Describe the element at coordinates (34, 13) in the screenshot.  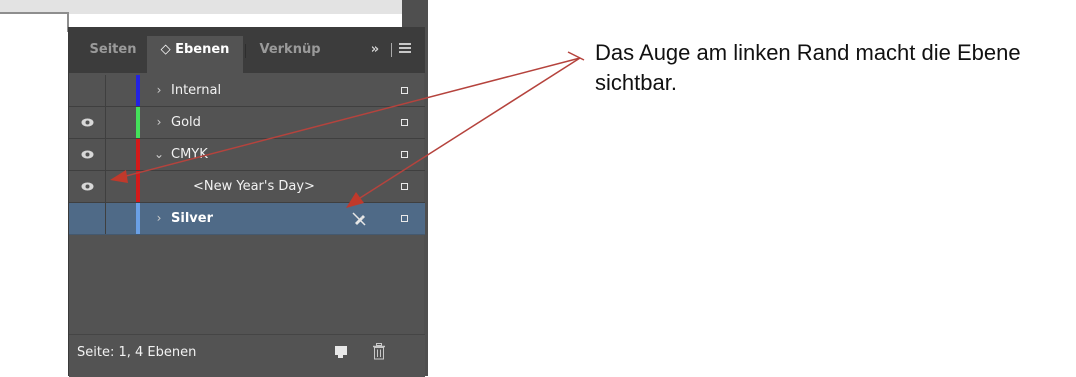
I see `page-edge-line` at that location.